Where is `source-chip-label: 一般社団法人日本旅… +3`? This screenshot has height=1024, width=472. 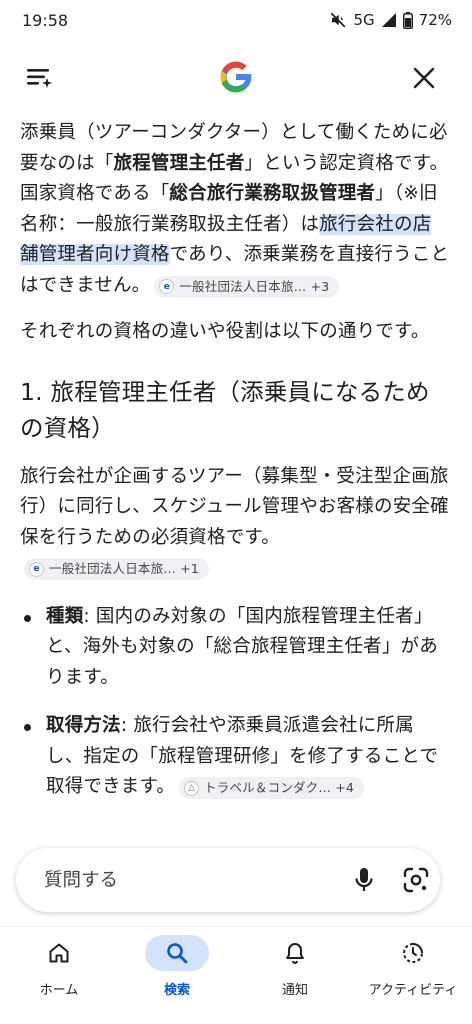
source-chip-label: 一般社団法人日本旅… +3 is located at coordinates (254, 286).